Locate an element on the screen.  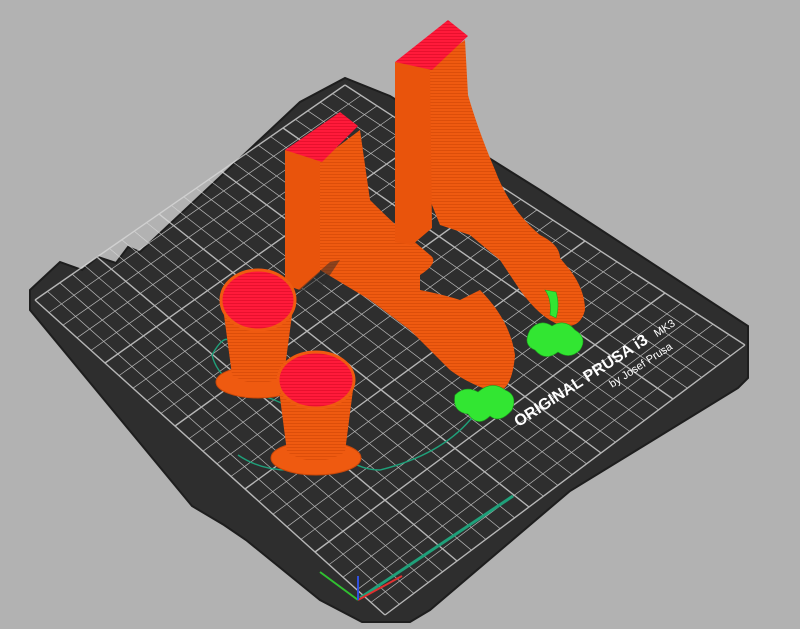
bracket-left-front is located at coordinates (302, 220).